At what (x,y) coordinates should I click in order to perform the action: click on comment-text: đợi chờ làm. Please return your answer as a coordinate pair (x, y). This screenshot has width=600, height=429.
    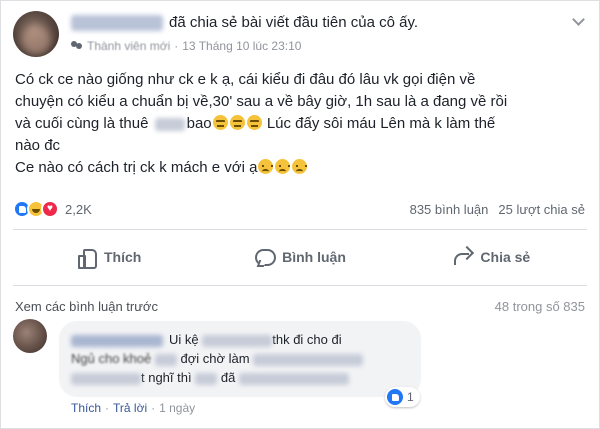
    Looking at the image, I should click on (215, 358).